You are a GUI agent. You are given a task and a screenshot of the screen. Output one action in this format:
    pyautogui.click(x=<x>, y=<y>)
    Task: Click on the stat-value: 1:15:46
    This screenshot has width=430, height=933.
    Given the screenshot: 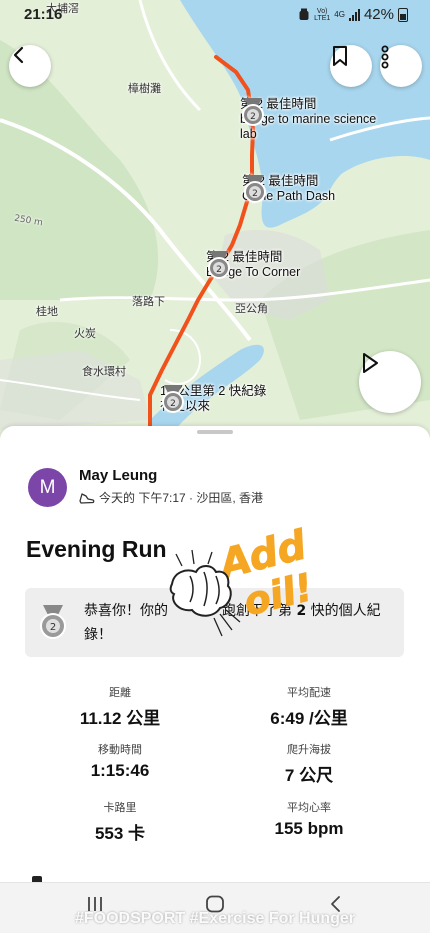 What is the action you would take?
    pyautogui.click(x=120, y=770)
    